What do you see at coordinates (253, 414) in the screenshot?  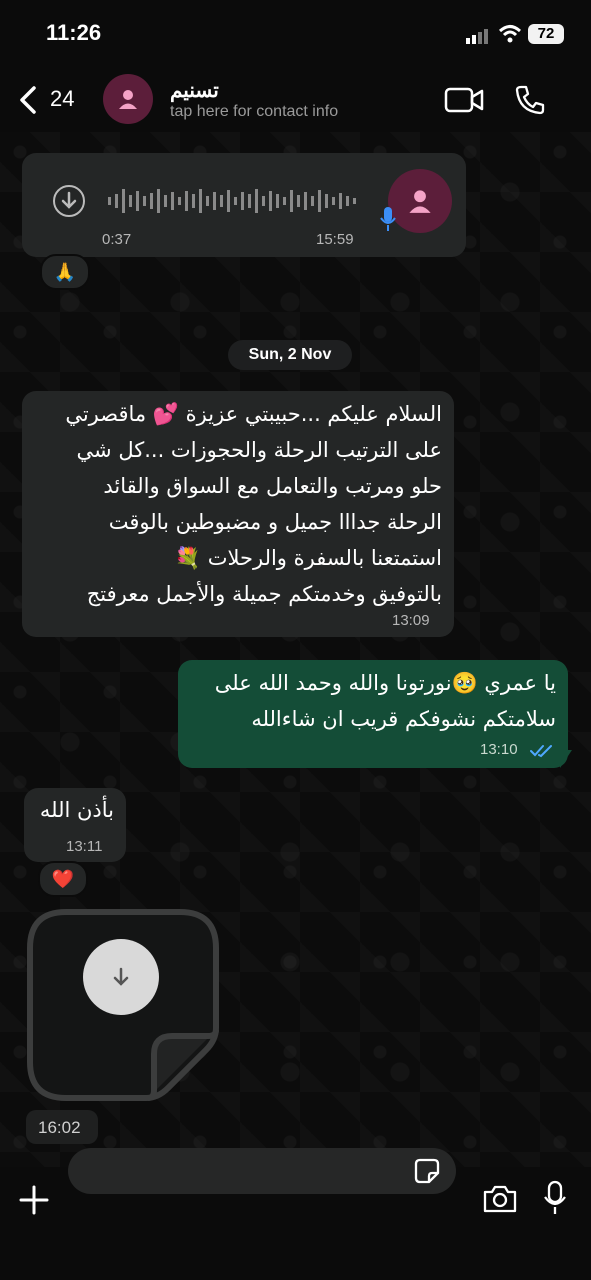 I see `message-line: السلام عليكم ...حبيبتي عزيزة 💕 ماقصرتي` at bounding box center [253, 414].